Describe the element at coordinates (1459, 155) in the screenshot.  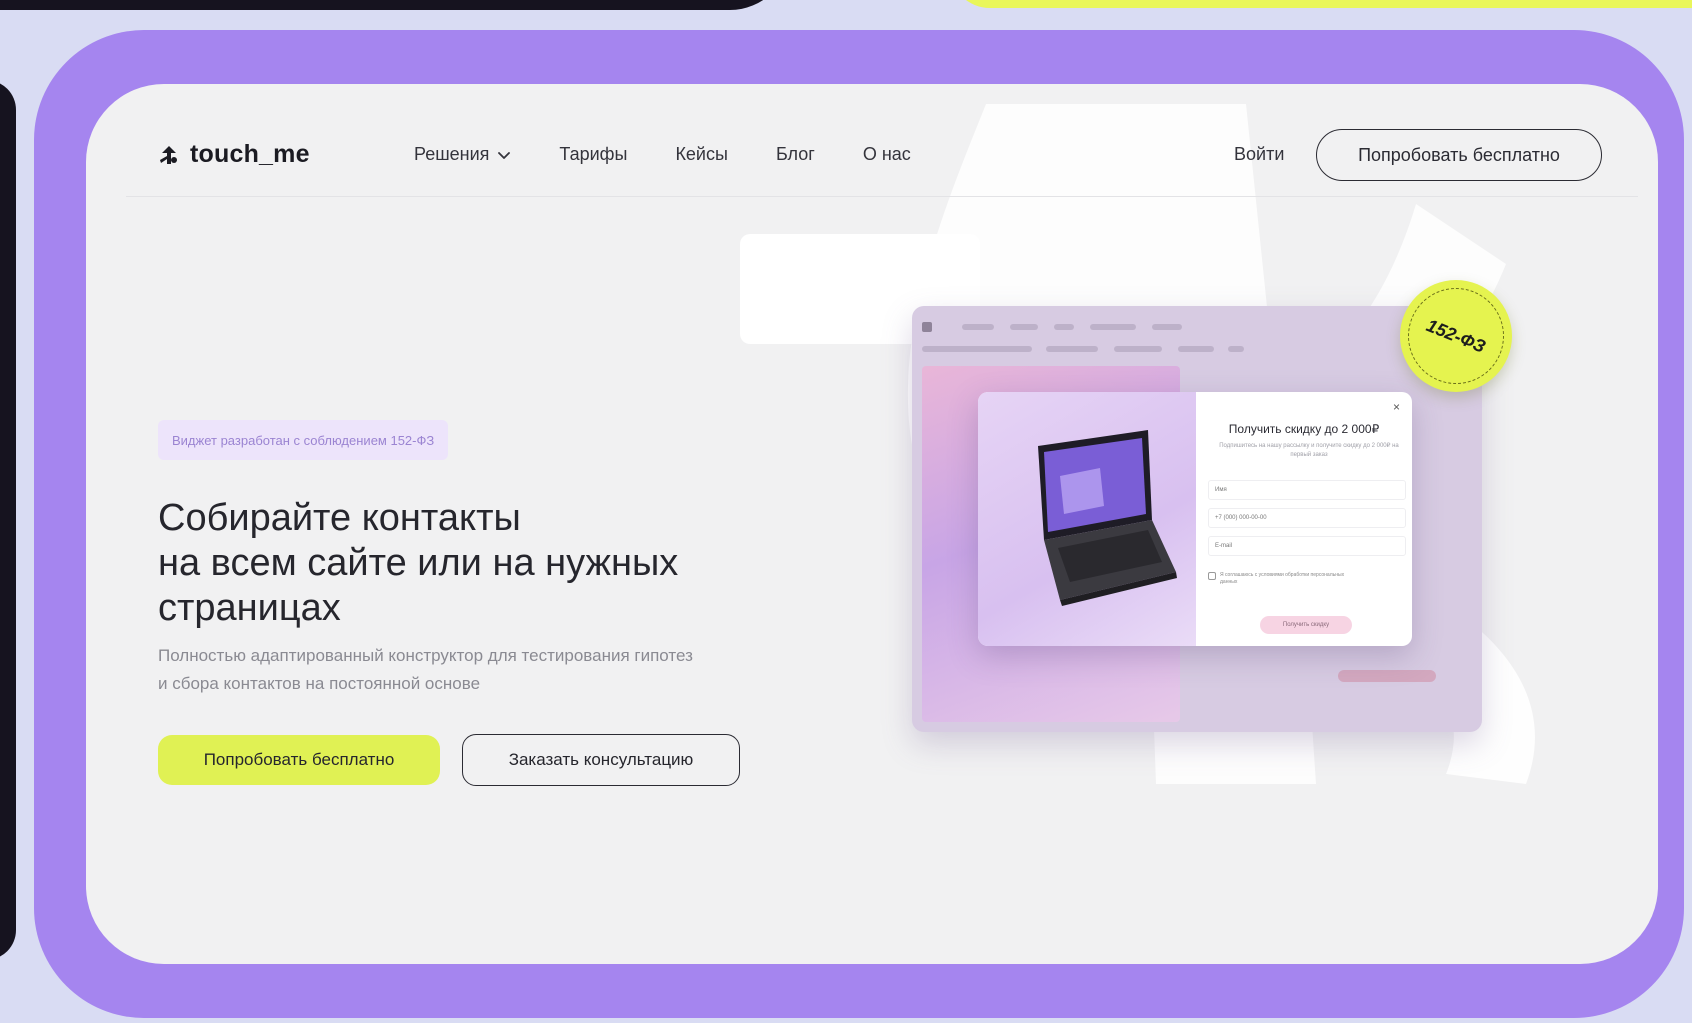
I see `try-free-header-button: Попробовать бесплатно` at that location.